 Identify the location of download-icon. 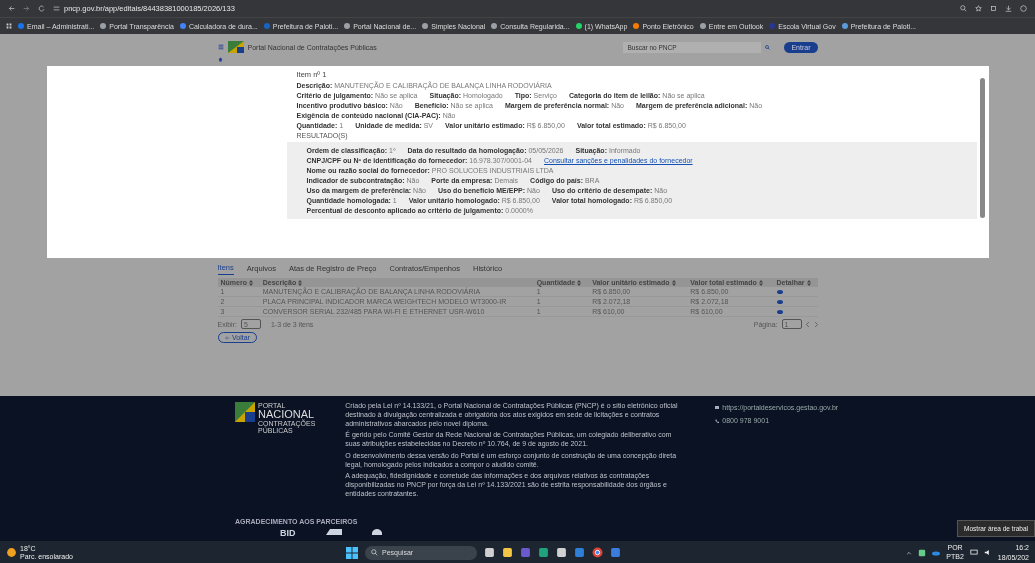
(1008, 8).